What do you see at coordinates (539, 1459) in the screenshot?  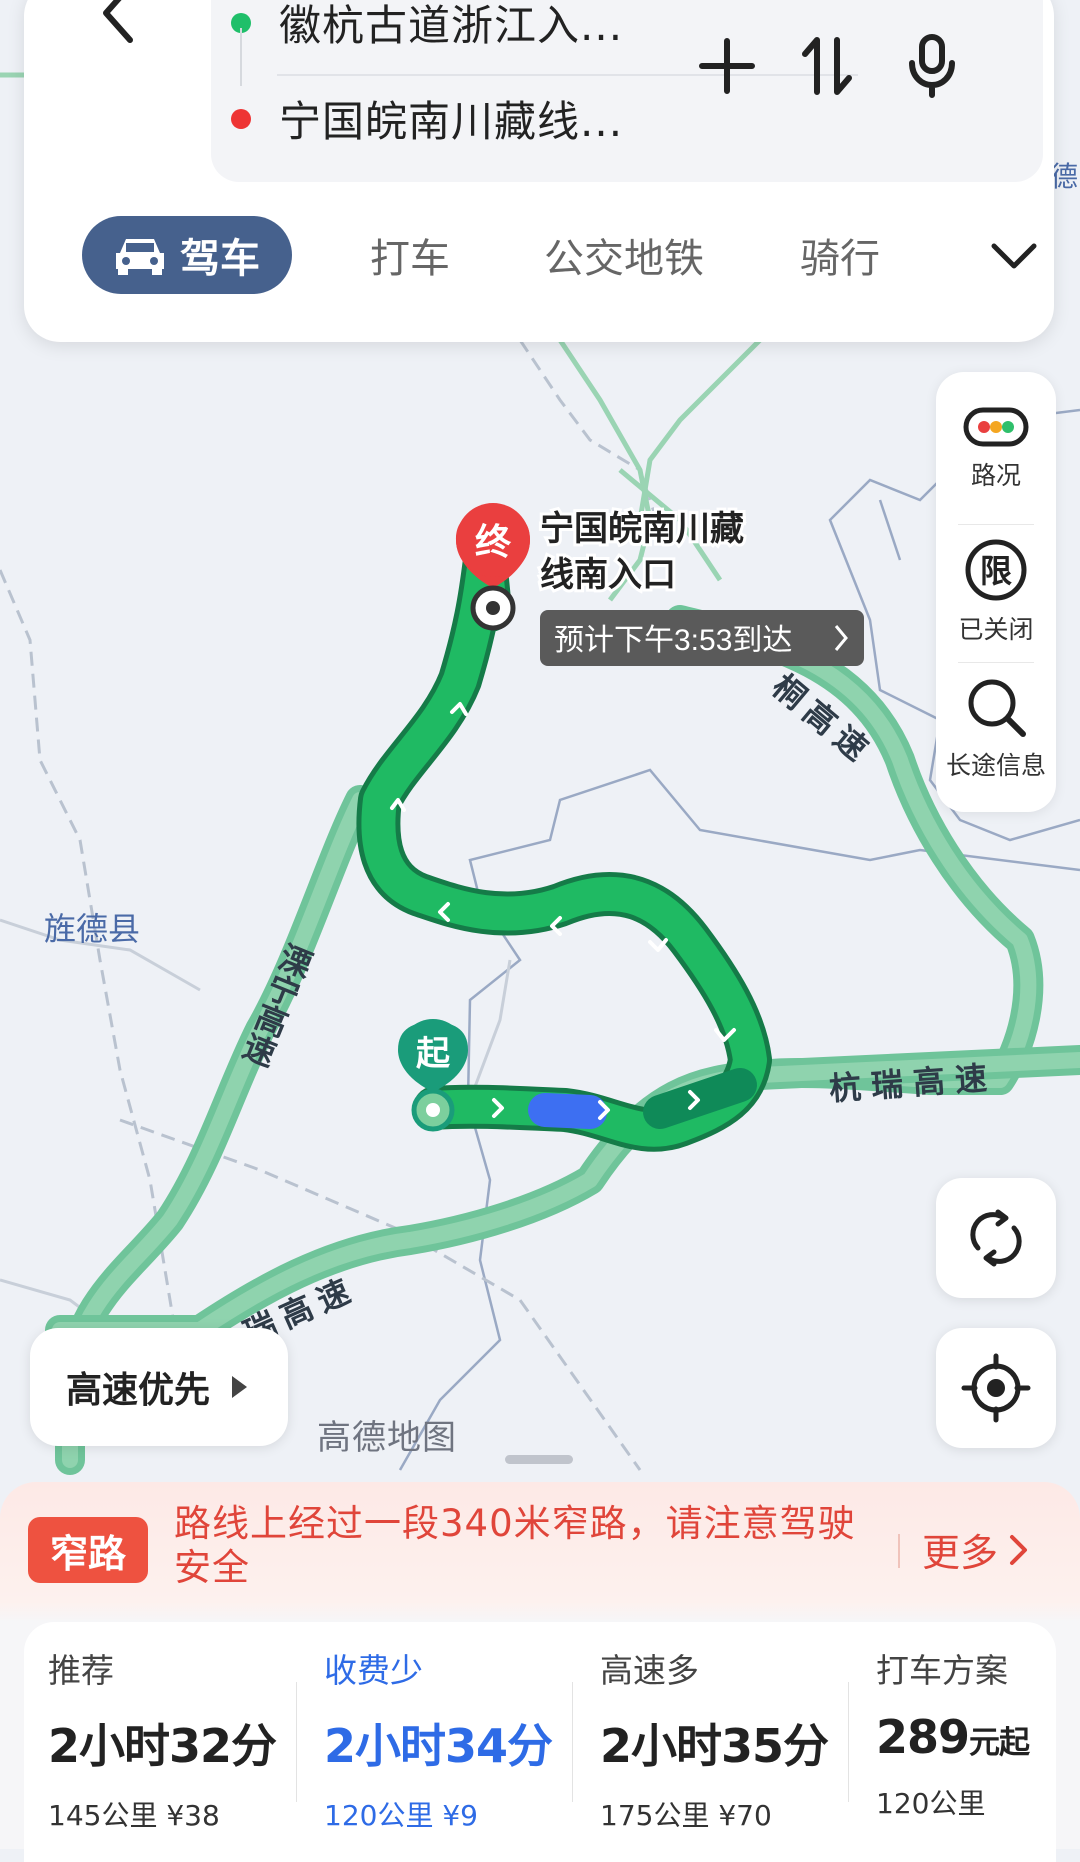 I see `sheet-drag-handle` at bounding box center [539, 1459].